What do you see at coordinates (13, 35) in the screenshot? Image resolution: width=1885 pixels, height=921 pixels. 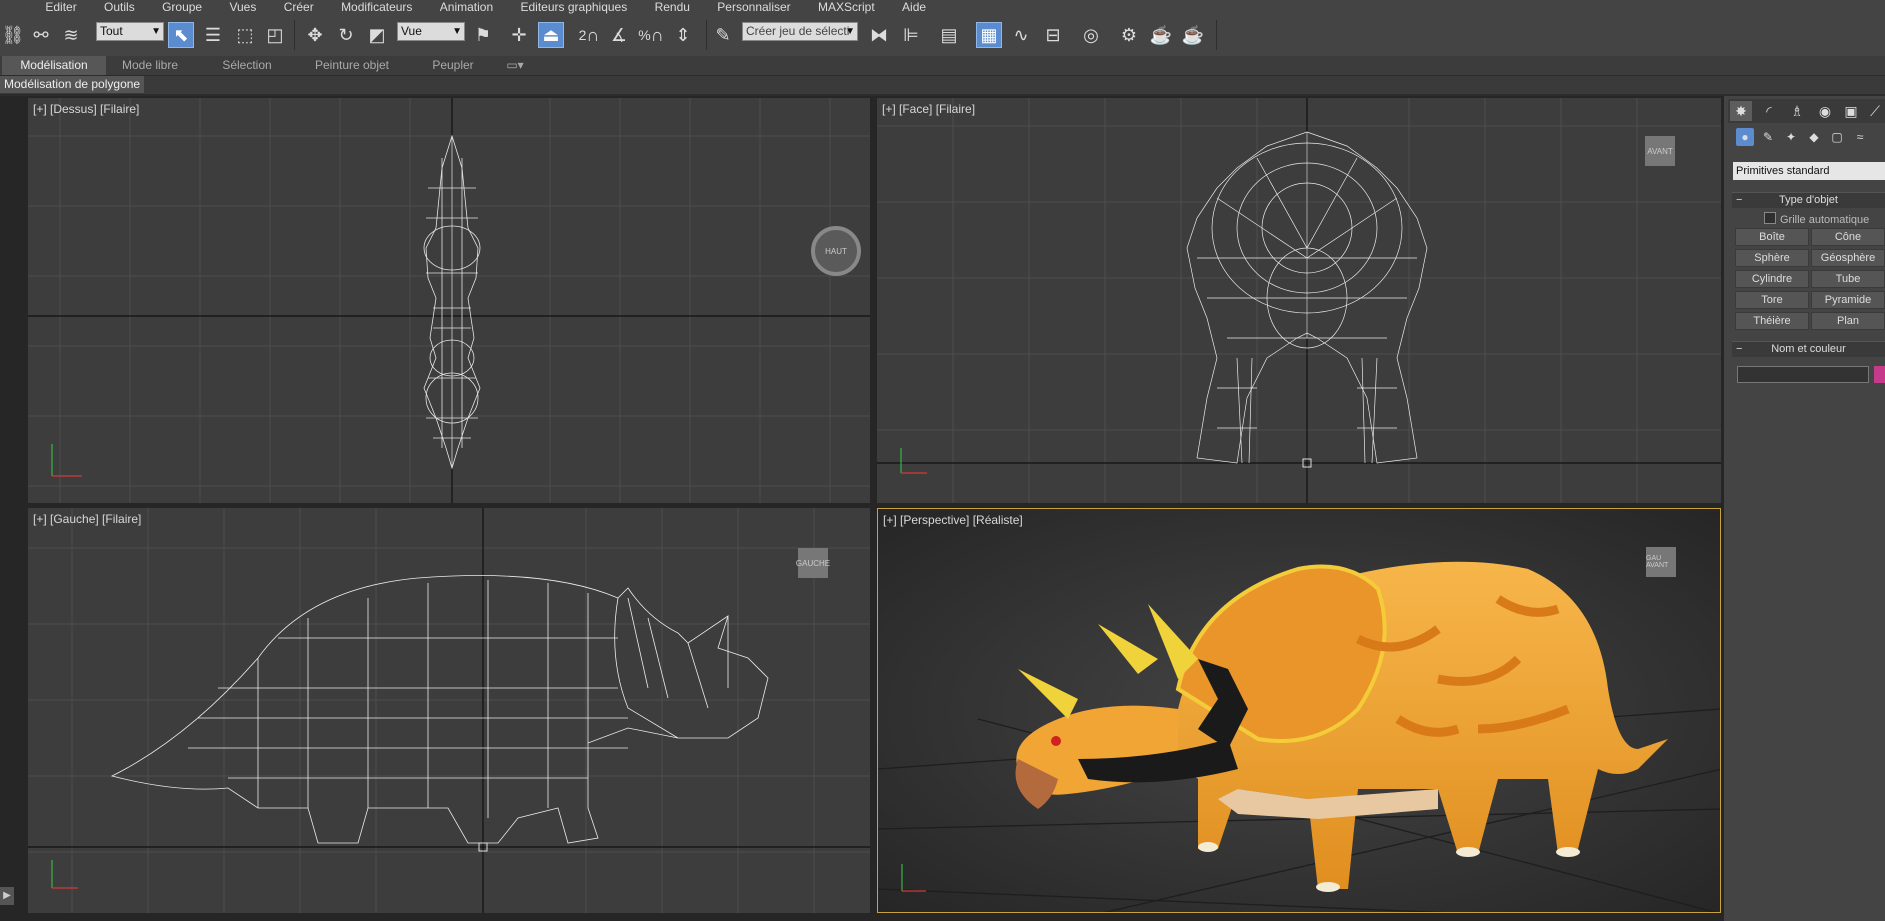 I see `link-icon: ⛓` at bounding box center [13, 35].